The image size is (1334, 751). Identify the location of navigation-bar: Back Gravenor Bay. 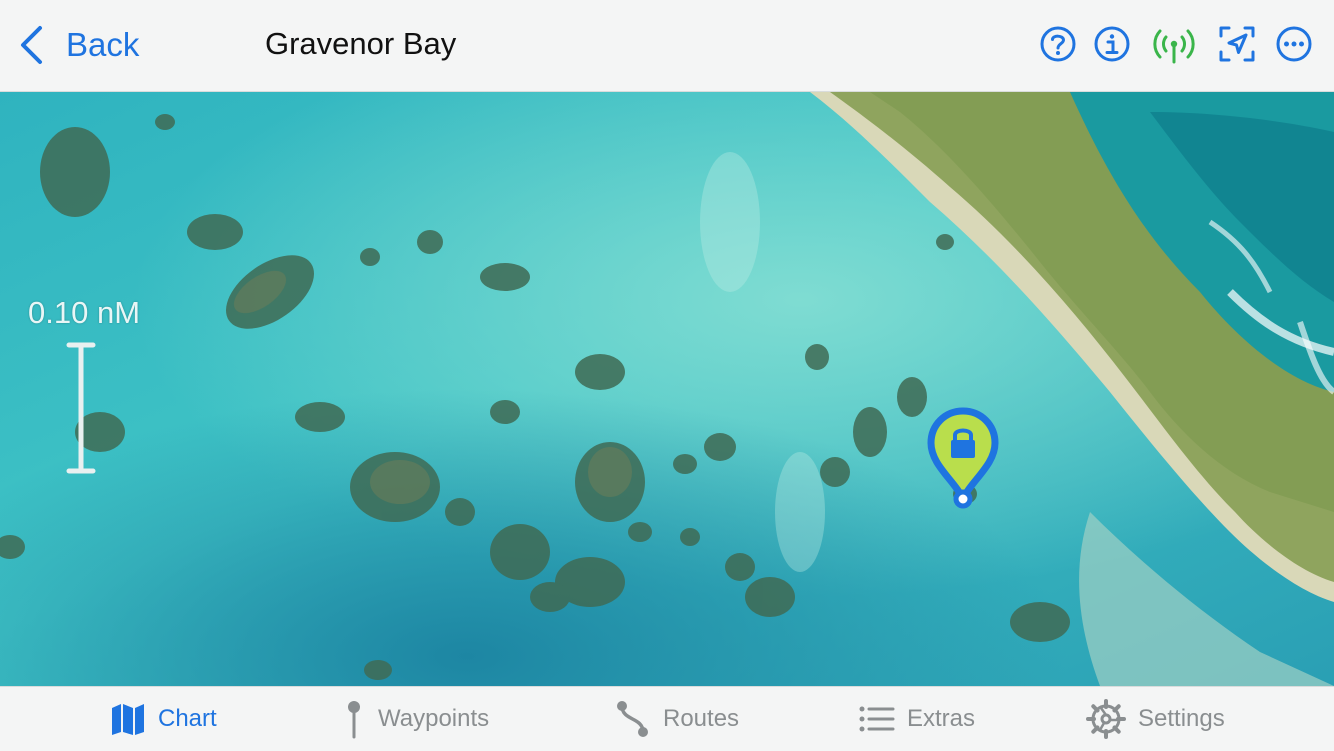
(667, 46).